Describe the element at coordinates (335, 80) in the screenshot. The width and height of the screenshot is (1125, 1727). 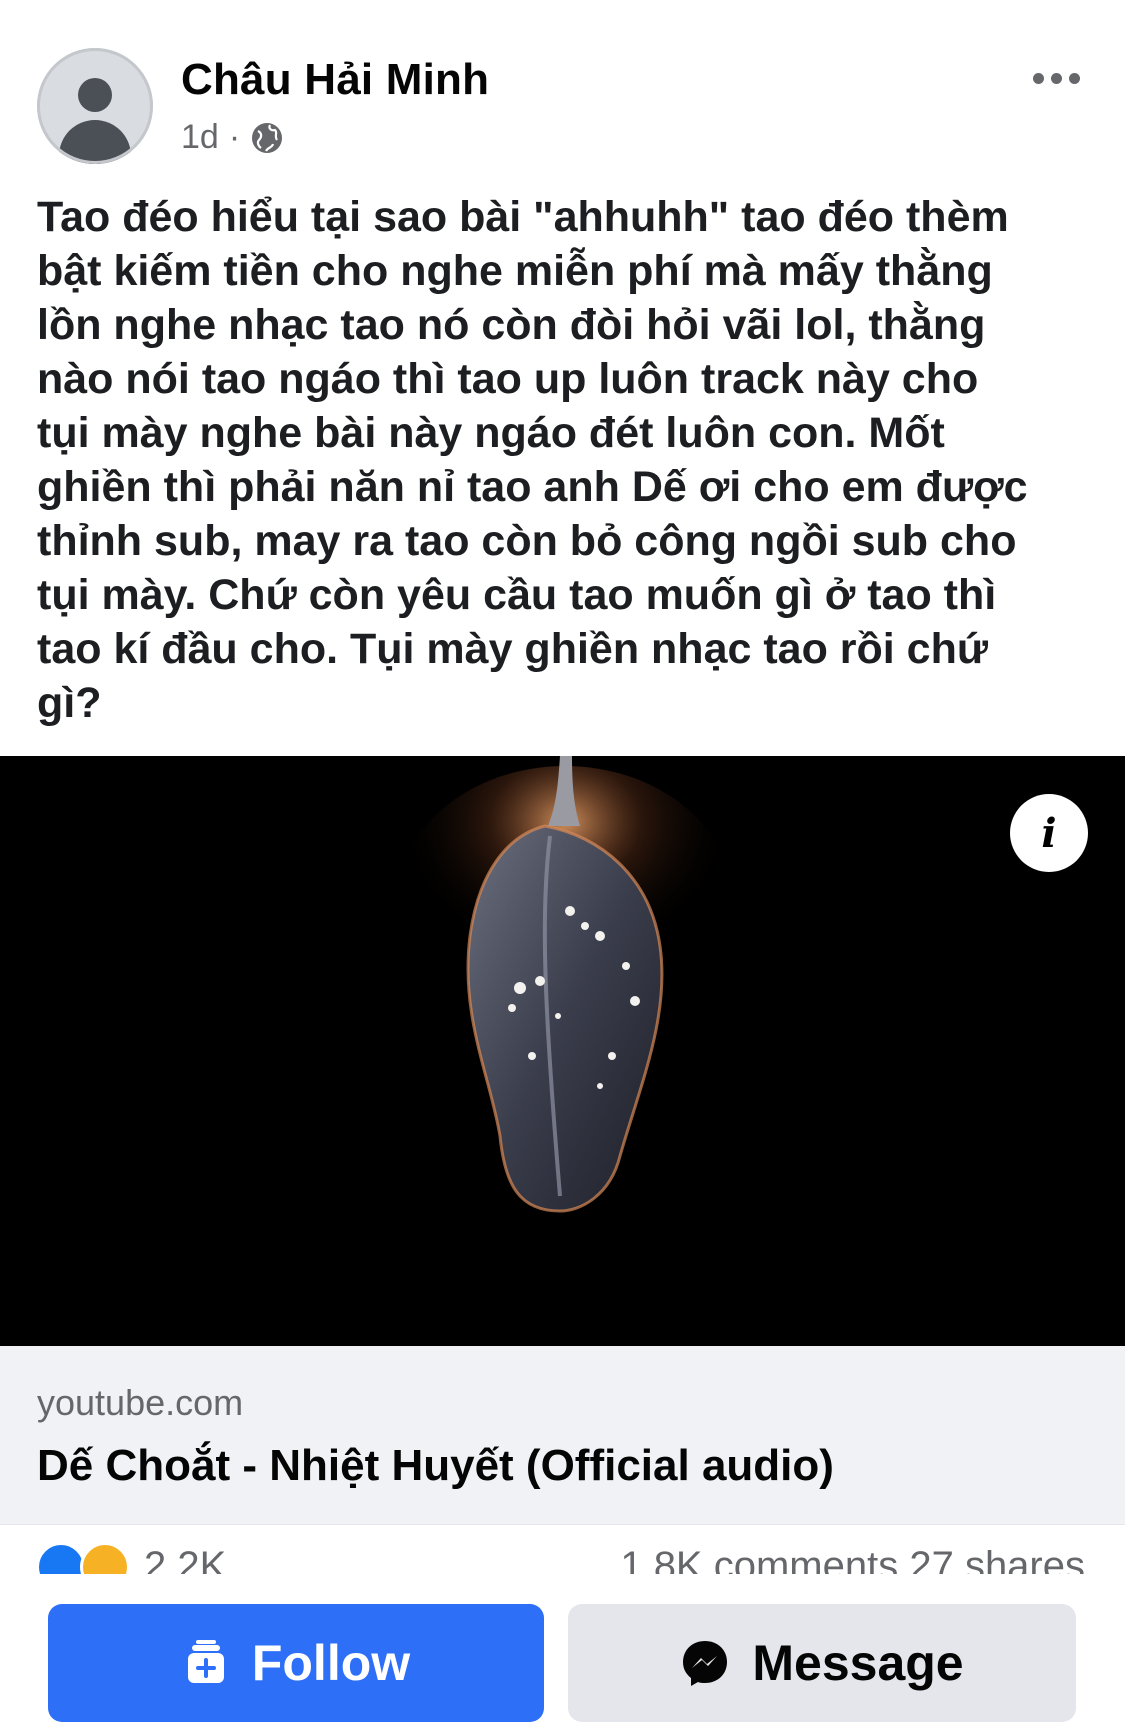
I see `author-name: Châu Hải Minh` at that location.